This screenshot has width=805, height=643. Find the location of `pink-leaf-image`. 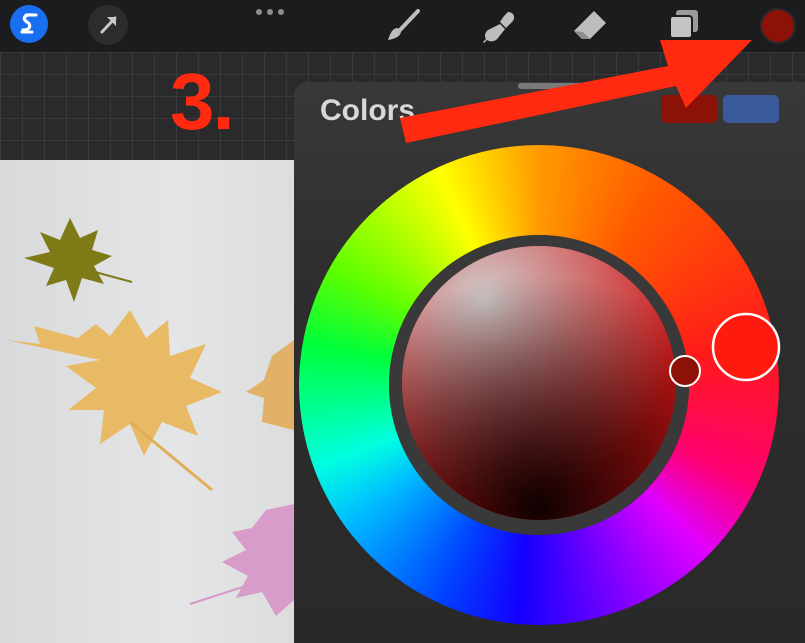

pink-leaf-image is located at coordinates (241, 560).